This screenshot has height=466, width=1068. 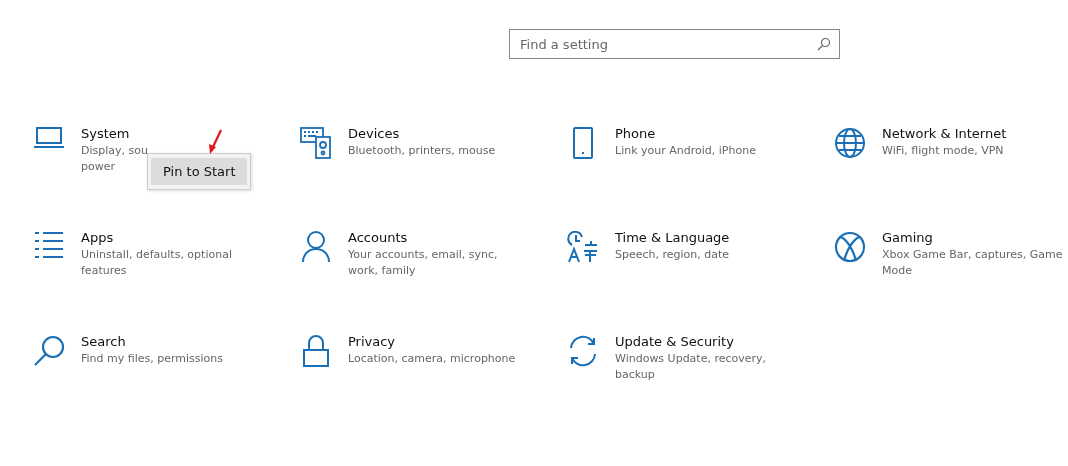 What do you see at coordinates (972, 255) in the screenshot?
I see `category-description: Xbox Game Bar, captures, Game` at bounding box center [972, 255].